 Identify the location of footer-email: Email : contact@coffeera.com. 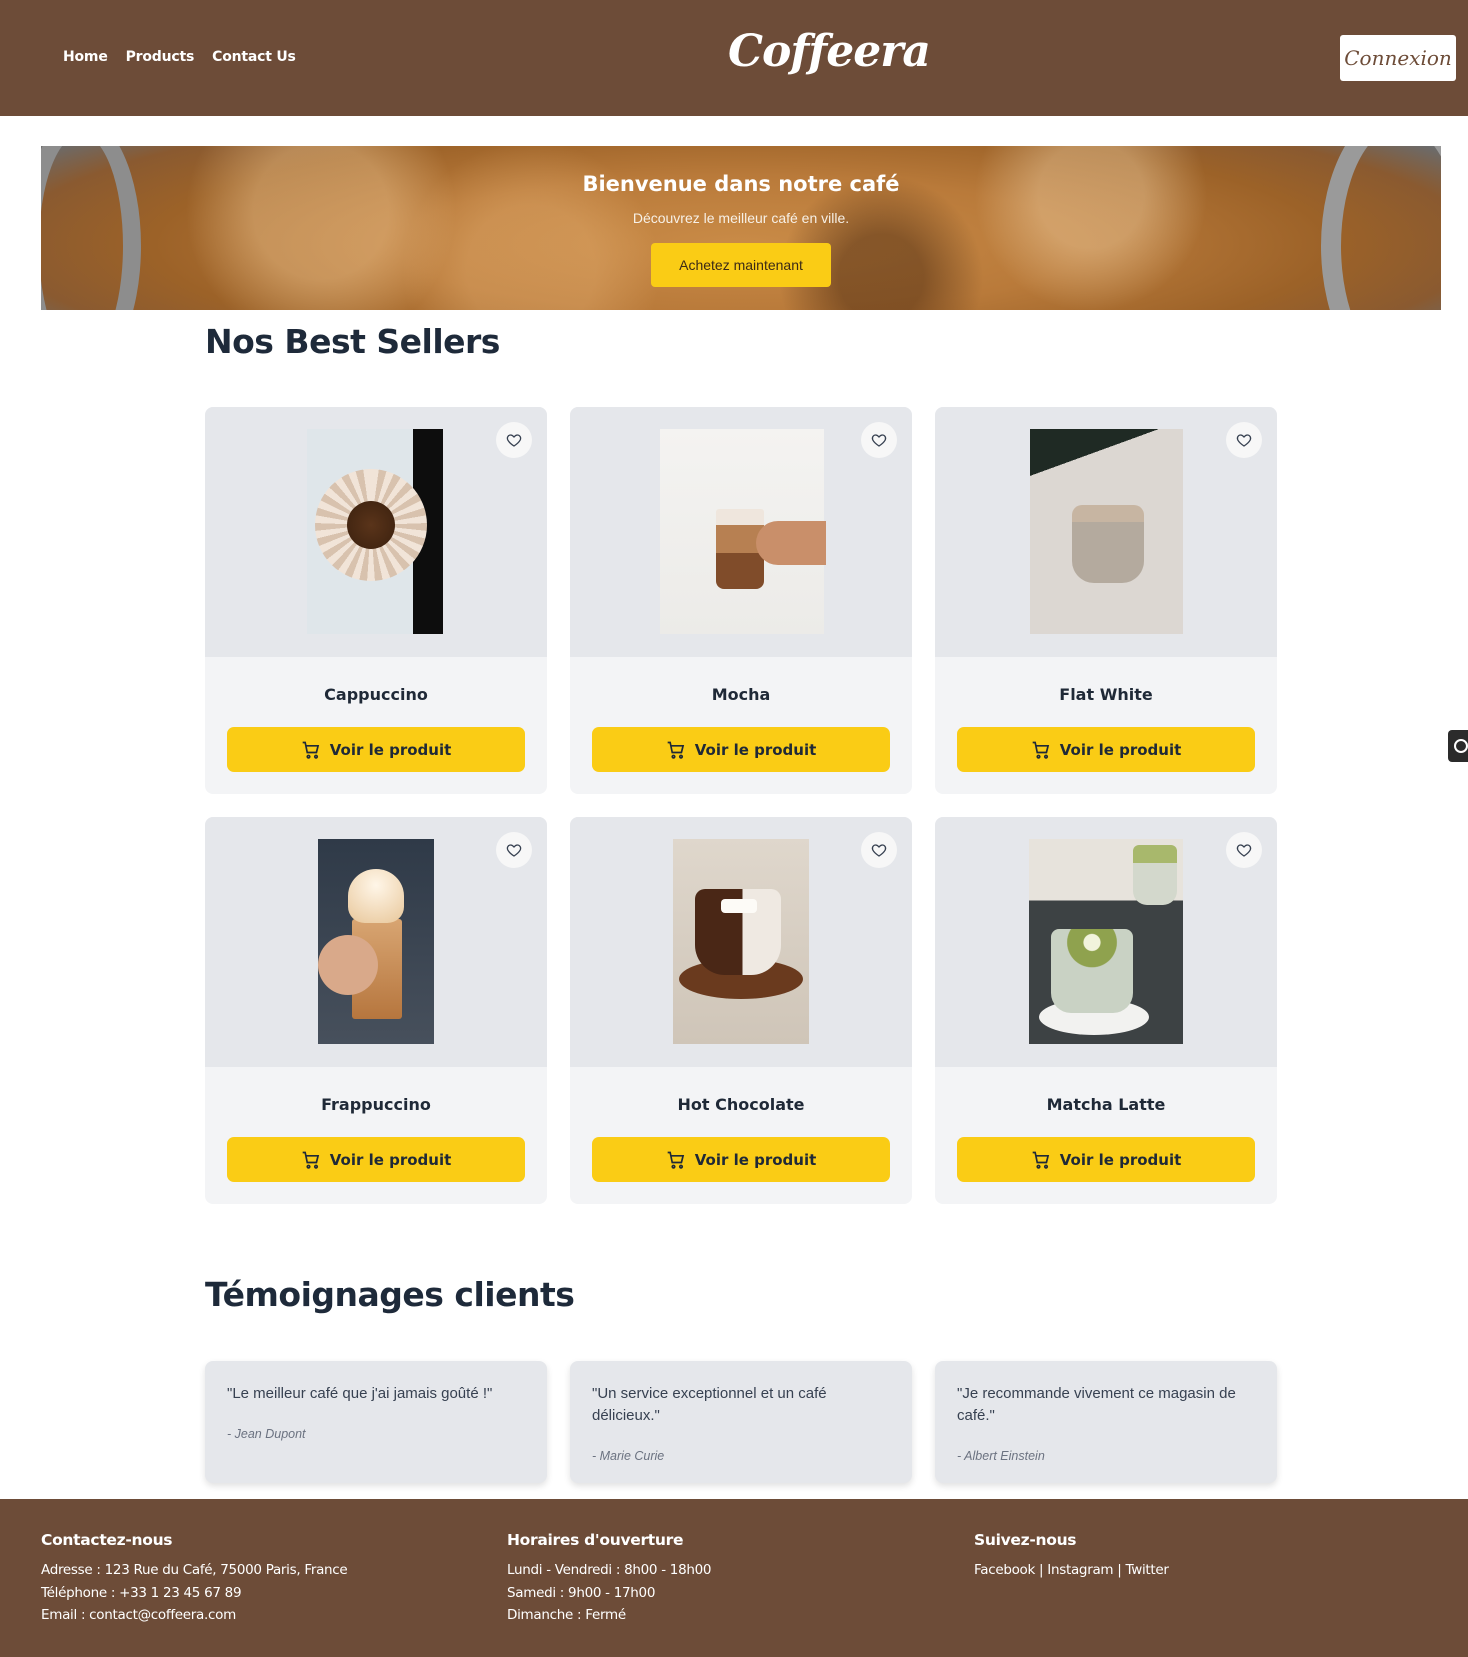
(138, 1615).